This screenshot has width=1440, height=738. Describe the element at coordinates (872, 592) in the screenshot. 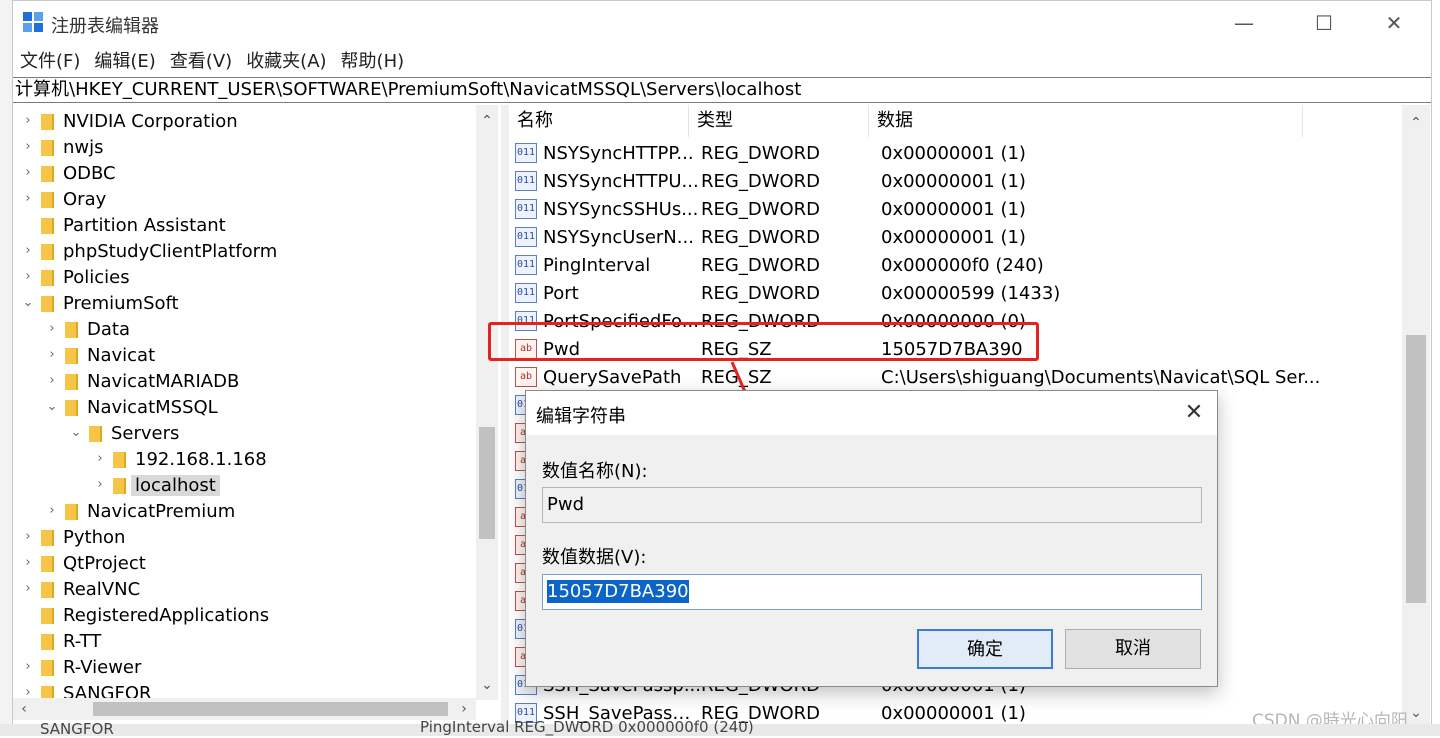

I see `value-data-field: 15057D7BA390` at that location.